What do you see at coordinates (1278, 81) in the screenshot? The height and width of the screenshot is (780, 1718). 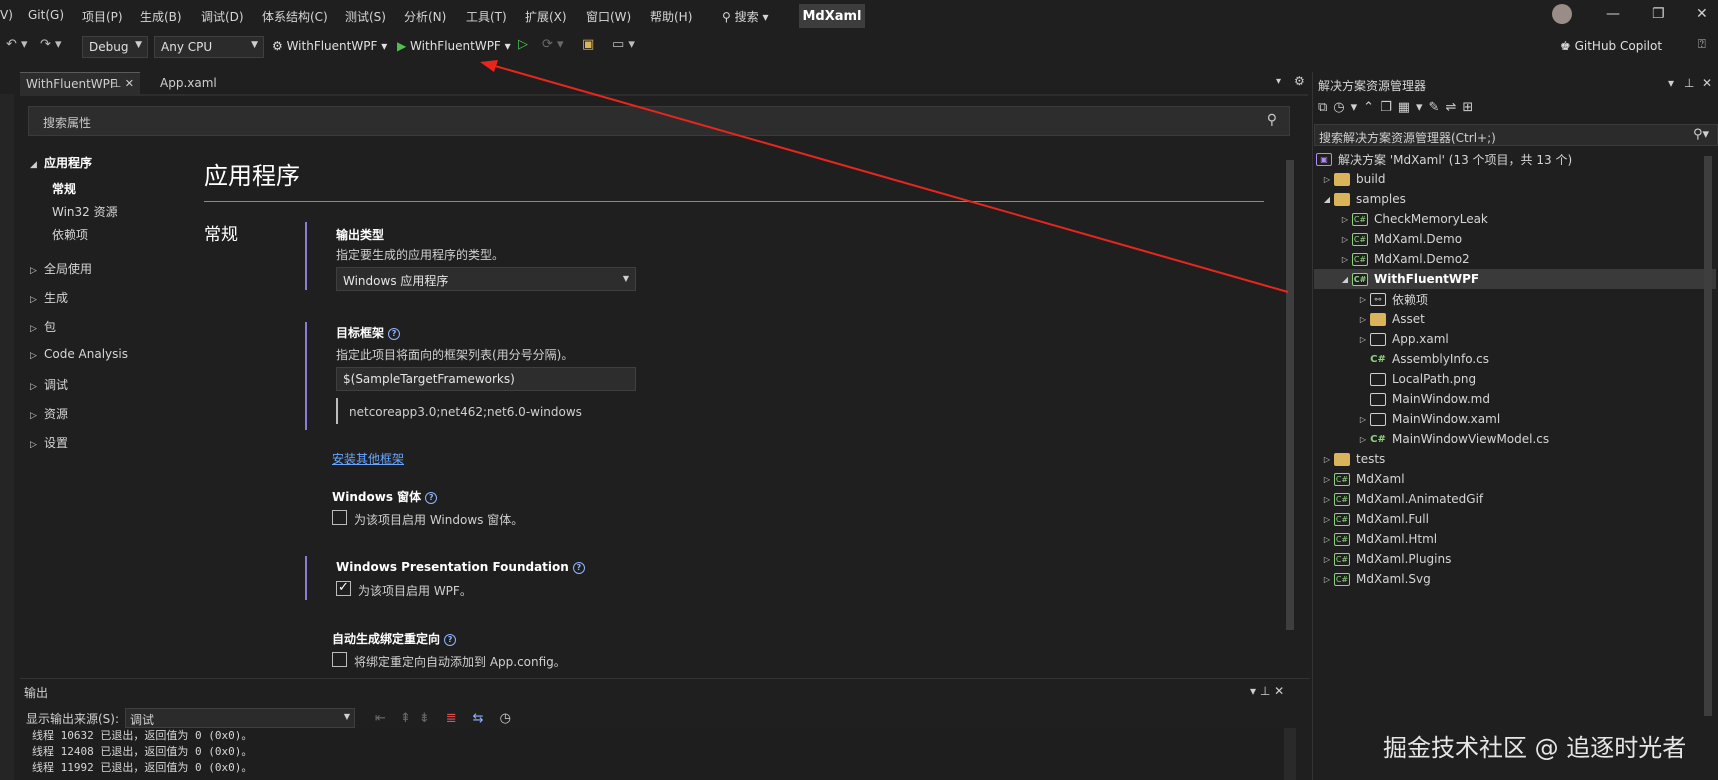 I see `tab-overflow-icon: ▾` at bounding box center [1278, 81].